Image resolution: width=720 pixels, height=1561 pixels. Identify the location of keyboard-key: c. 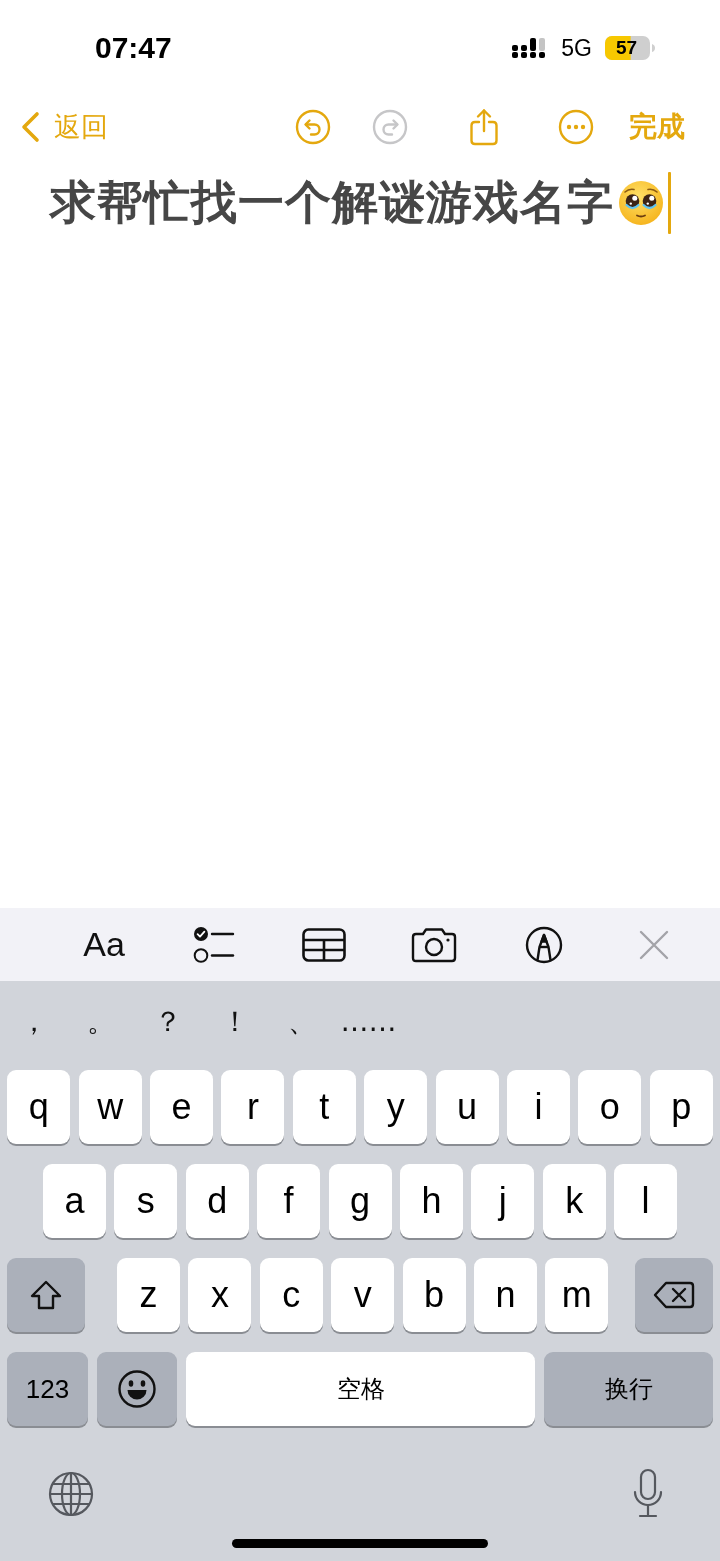
(291, 1295).